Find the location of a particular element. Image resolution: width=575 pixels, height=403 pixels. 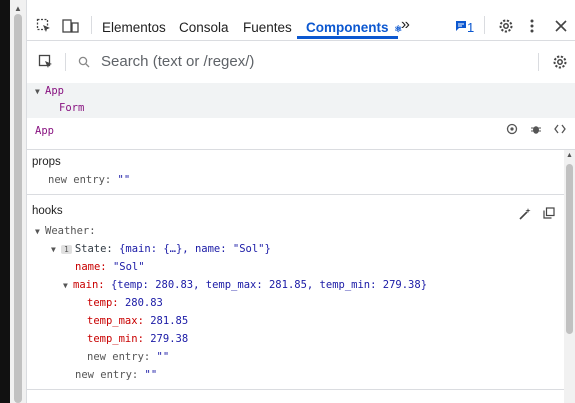

close-icon is located at coordinates (561, 26).